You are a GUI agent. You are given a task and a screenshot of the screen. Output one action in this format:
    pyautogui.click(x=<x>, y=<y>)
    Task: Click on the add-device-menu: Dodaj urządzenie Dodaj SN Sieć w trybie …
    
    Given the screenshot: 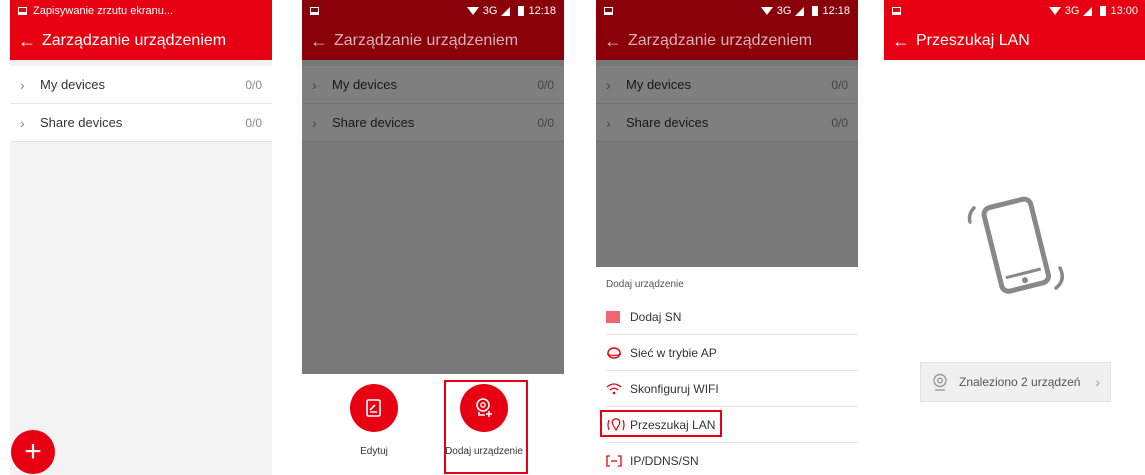 What is the action you would take?
    pyautogui.click(x=727, y=371)
    